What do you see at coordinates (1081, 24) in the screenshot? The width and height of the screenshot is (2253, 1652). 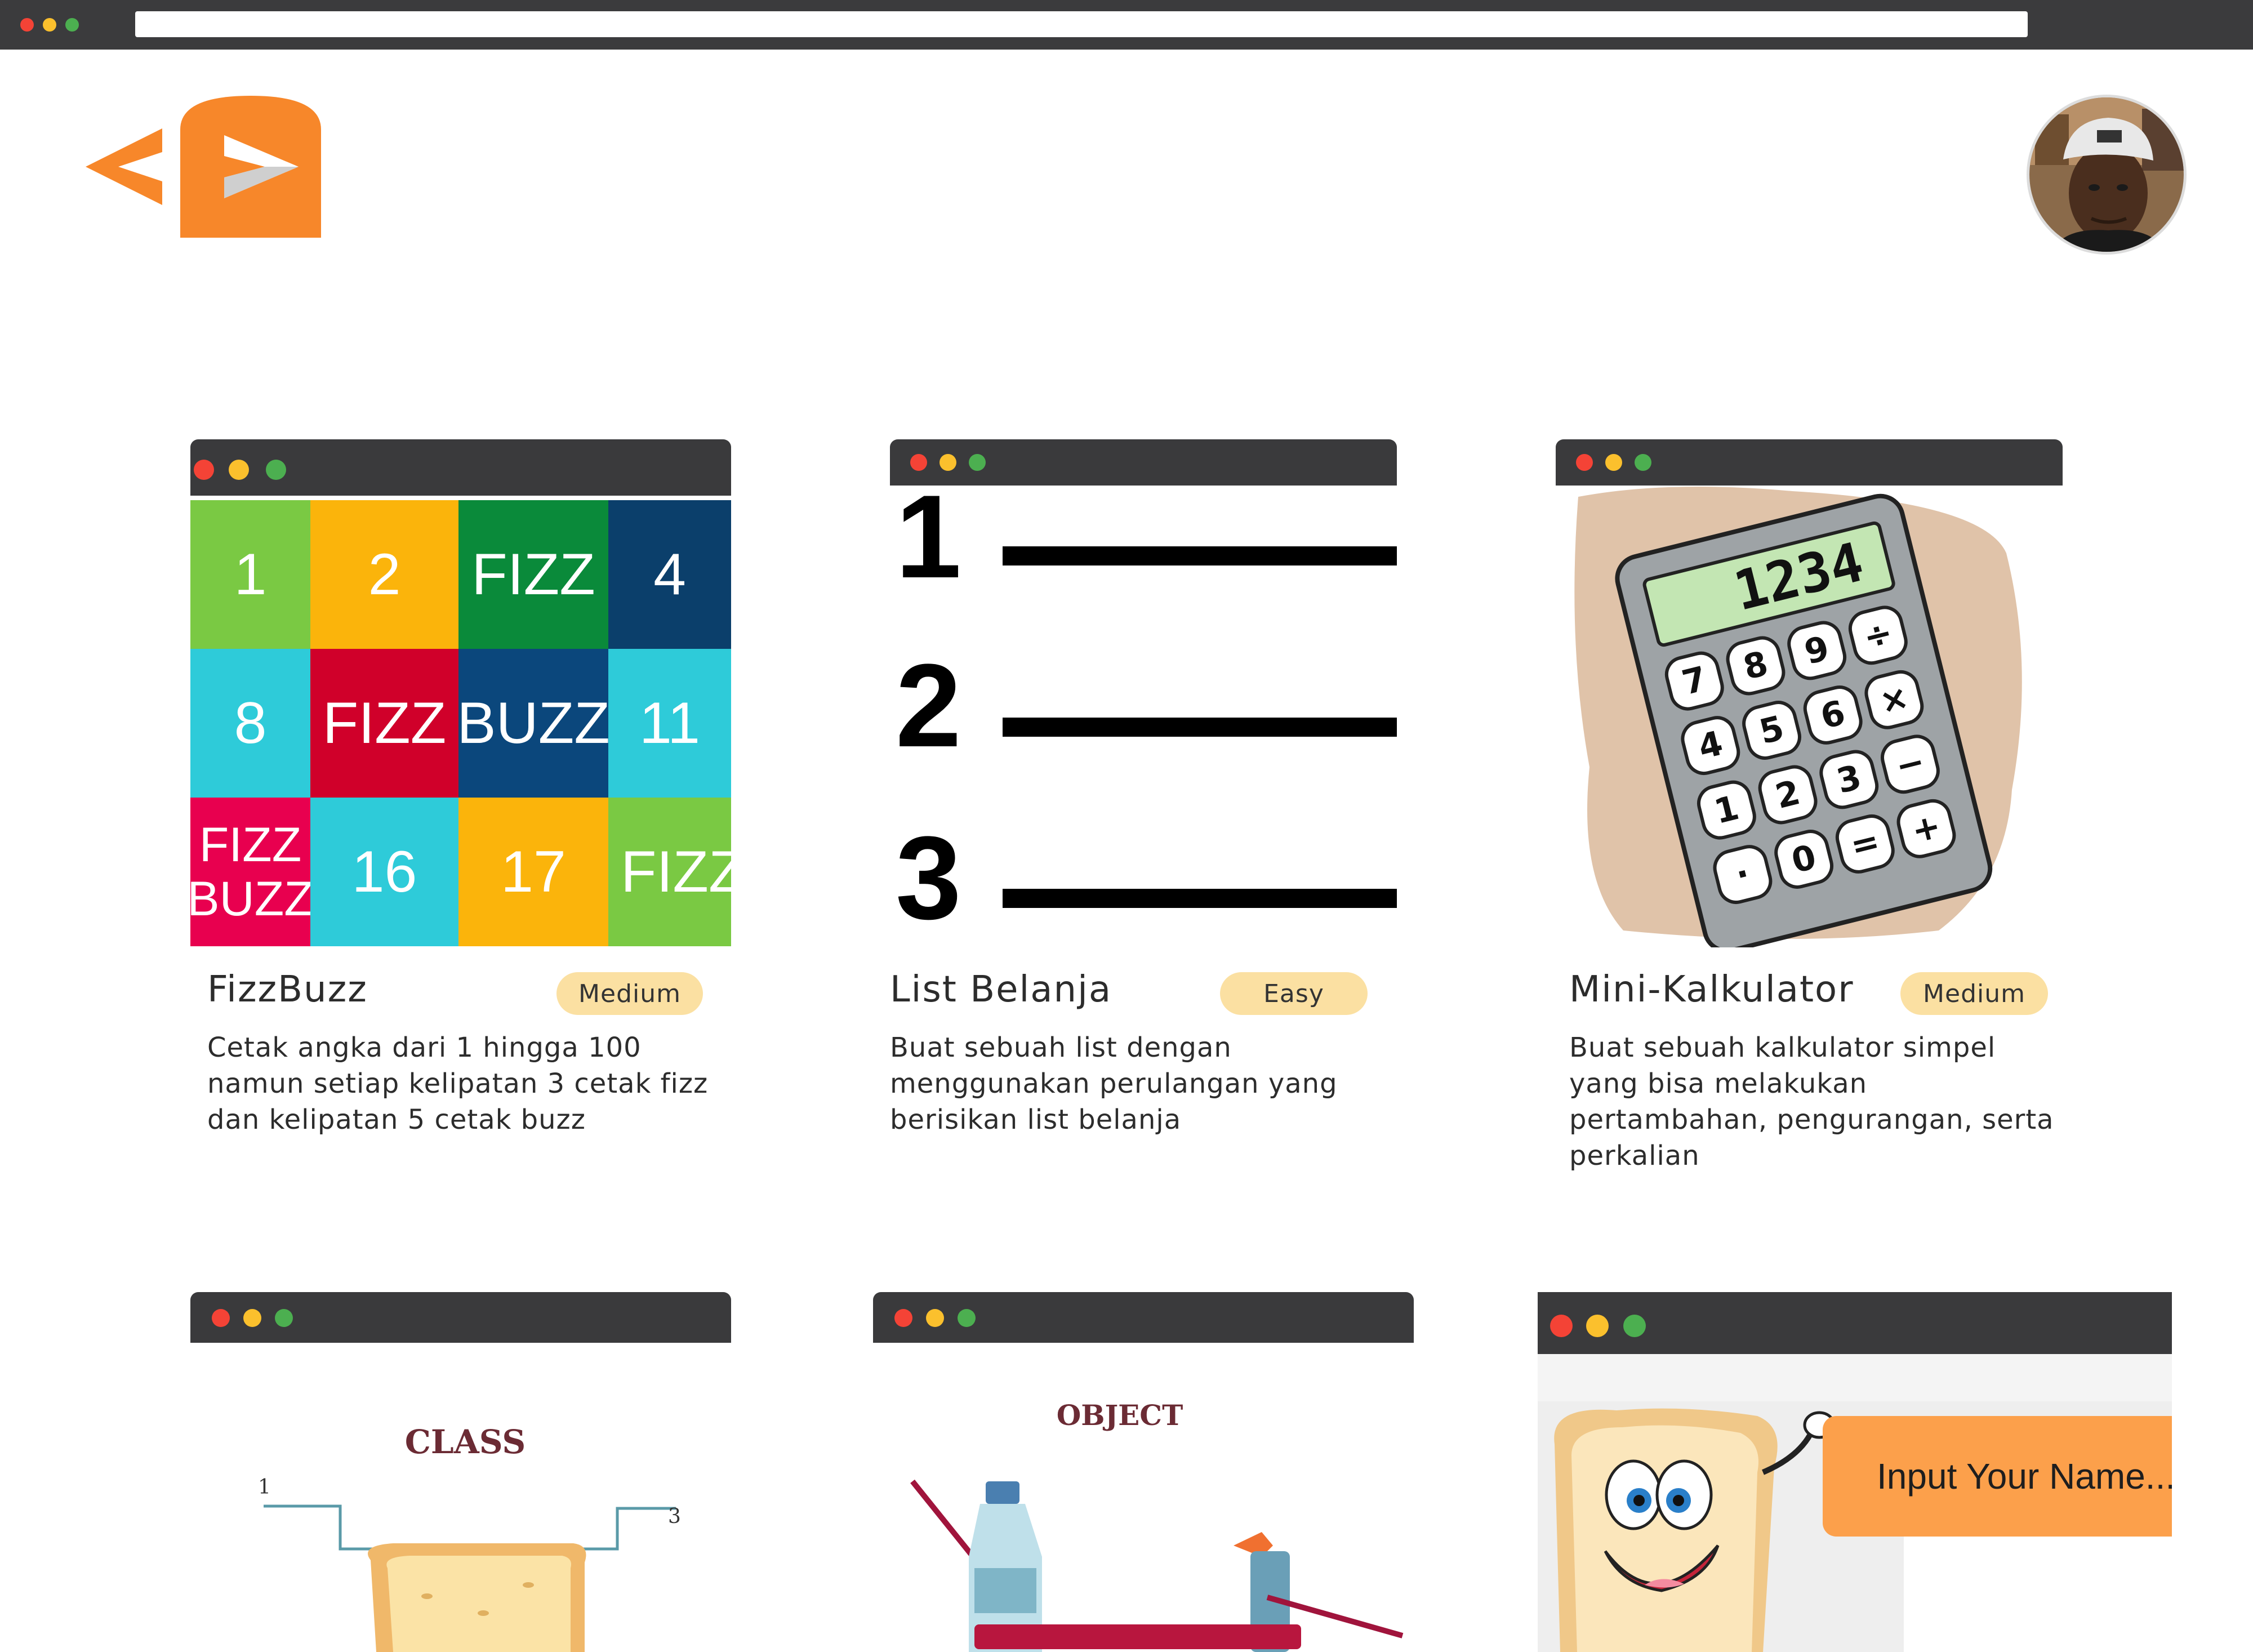 I see `address-bar` at bounding box center [1081, 24].